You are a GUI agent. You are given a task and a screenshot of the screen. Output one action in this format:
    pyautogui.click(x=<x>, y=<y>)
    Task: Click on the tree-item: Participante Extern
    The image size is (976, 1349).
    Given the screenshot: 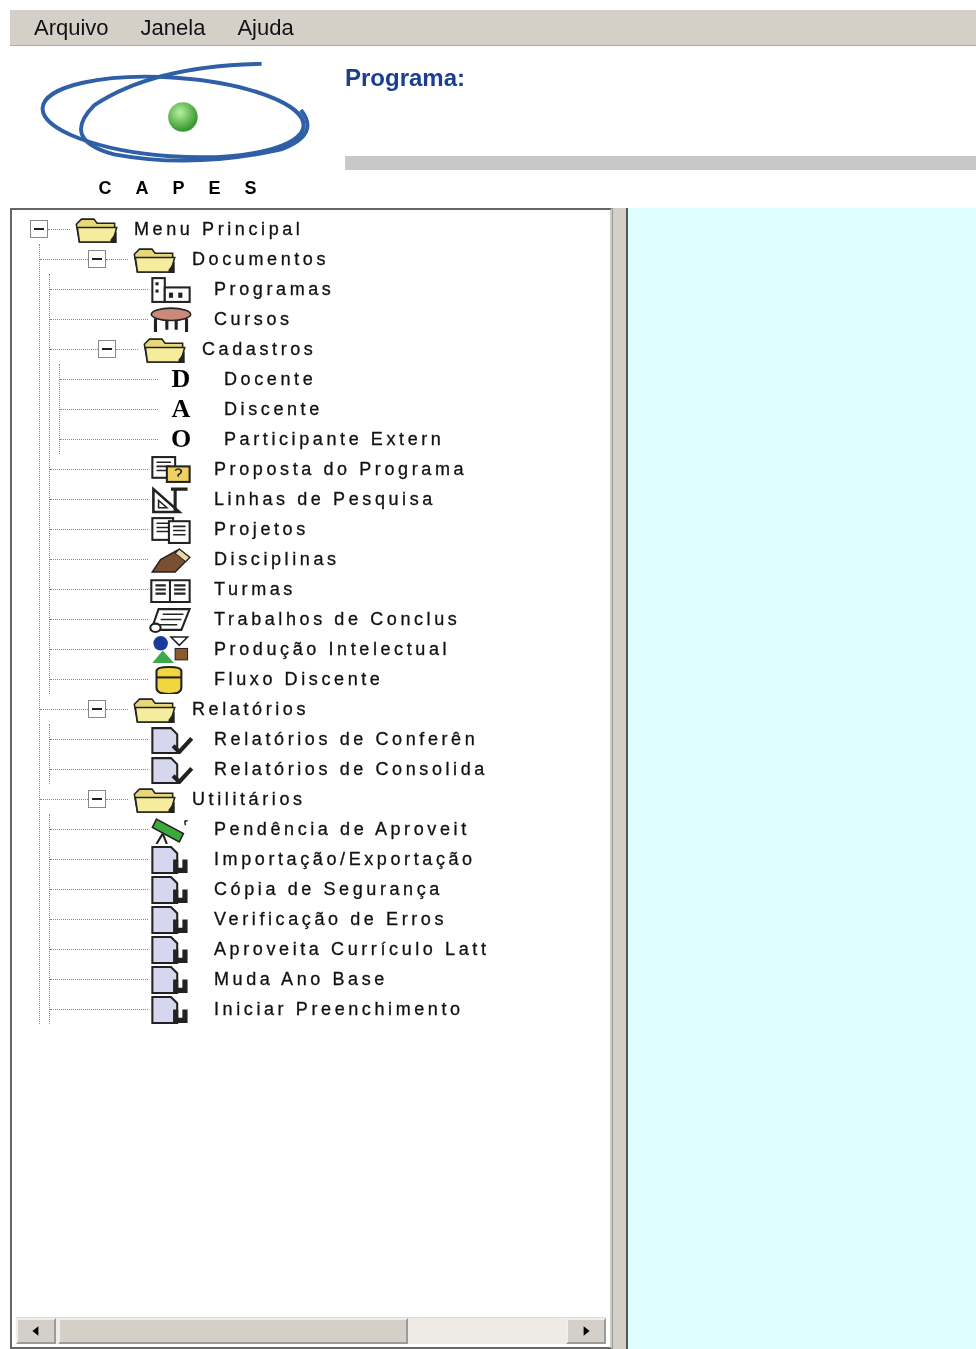 What is the action you would take?
    pyautogui.click(x=334, y=439)
    